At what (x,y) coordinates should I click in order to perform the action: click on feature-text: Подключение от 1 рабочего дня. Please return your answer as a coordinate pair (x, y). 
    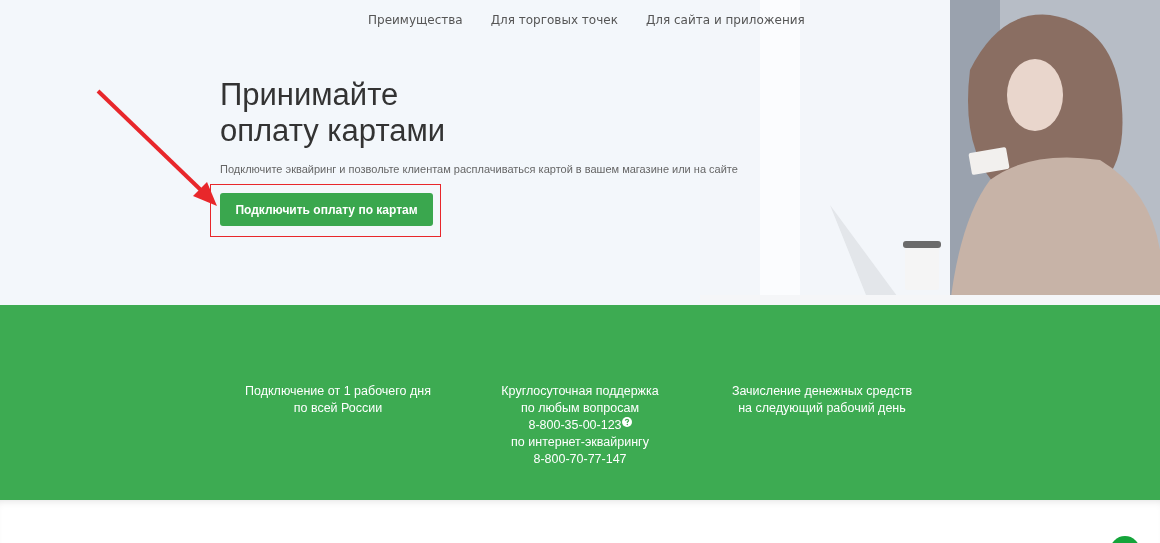
    Looking at the image, I should click on (338, 391).